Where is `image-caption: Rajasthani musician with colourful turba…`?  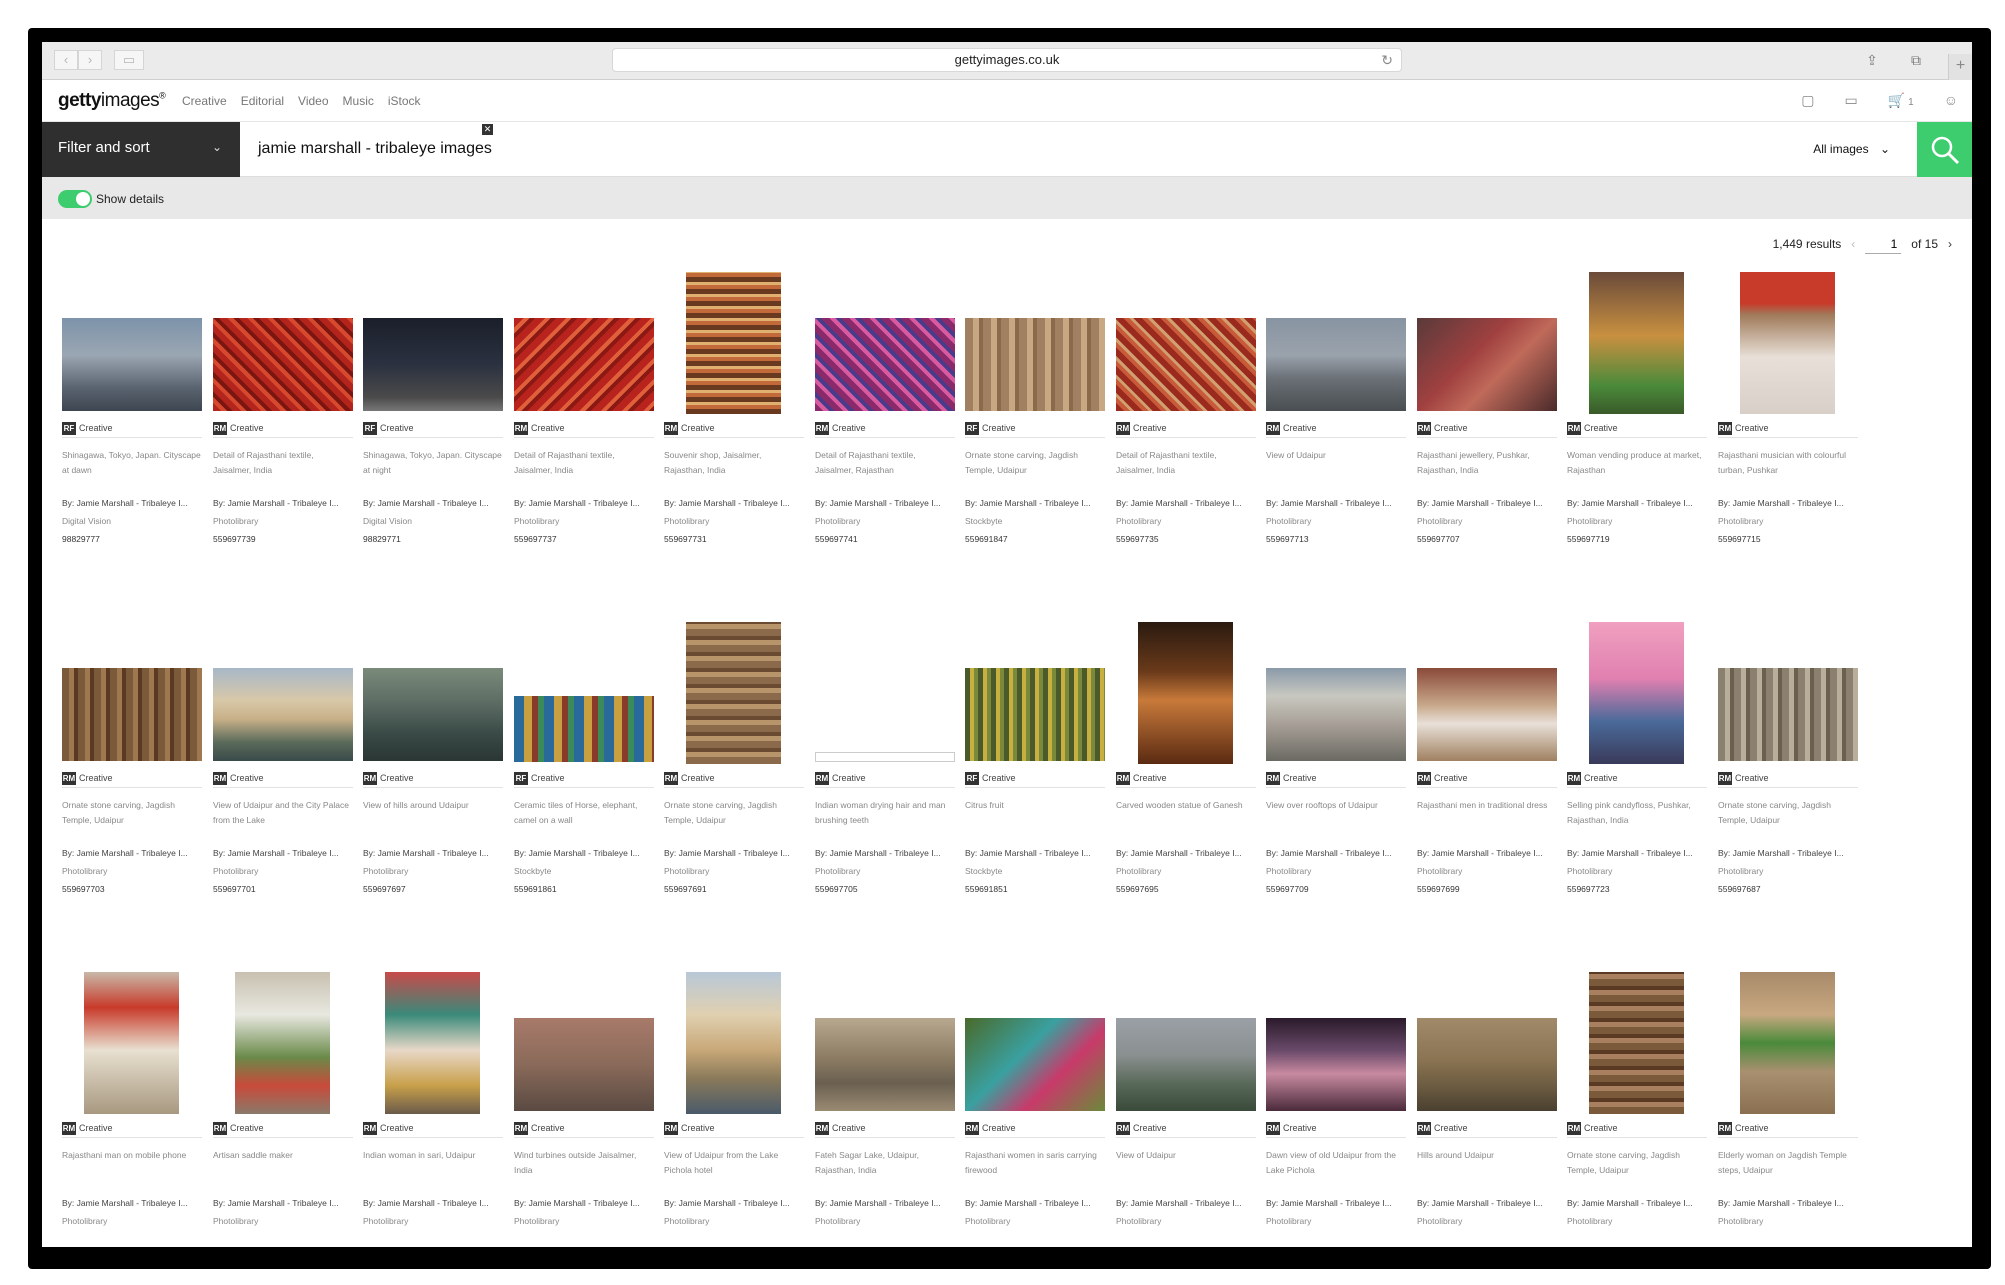 image-caption: Rajasthani musician with colourful turba… is located at coordinates (1788, 463).